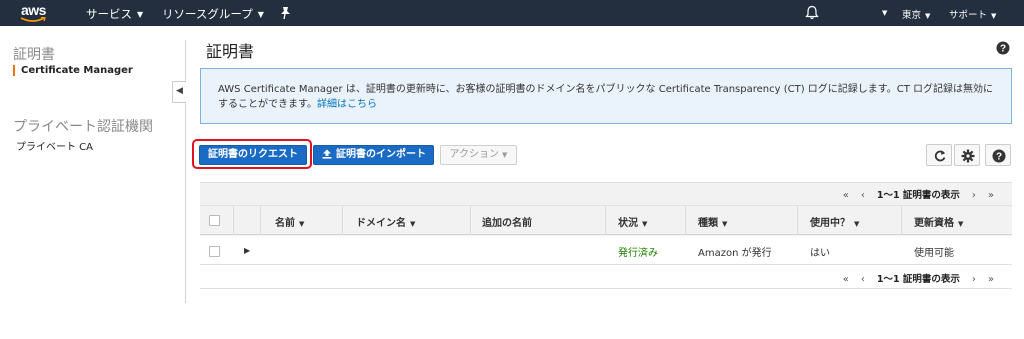 The image size is (1024, 339). I want to click on column-header-label: 追加の名前, so click(507, 223).